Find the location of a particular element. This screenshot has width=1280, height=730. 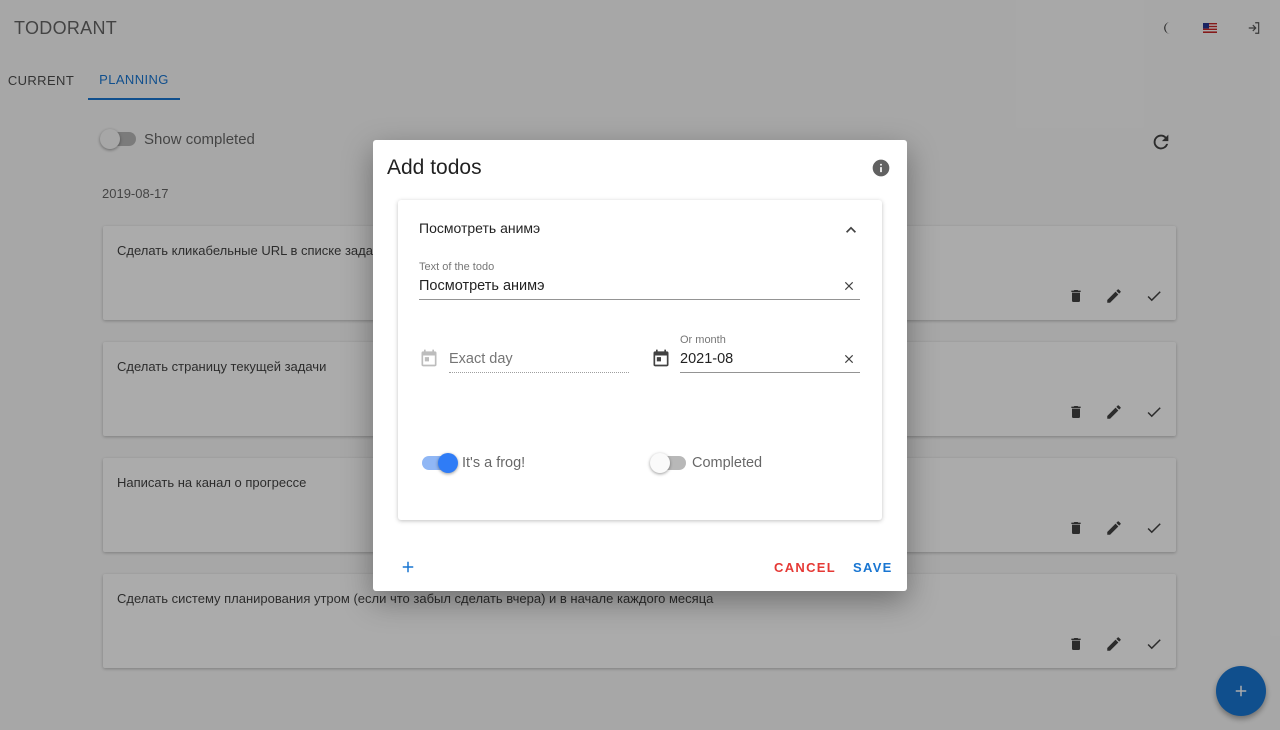

clear-text-icon is located at coordinates (849, 286).